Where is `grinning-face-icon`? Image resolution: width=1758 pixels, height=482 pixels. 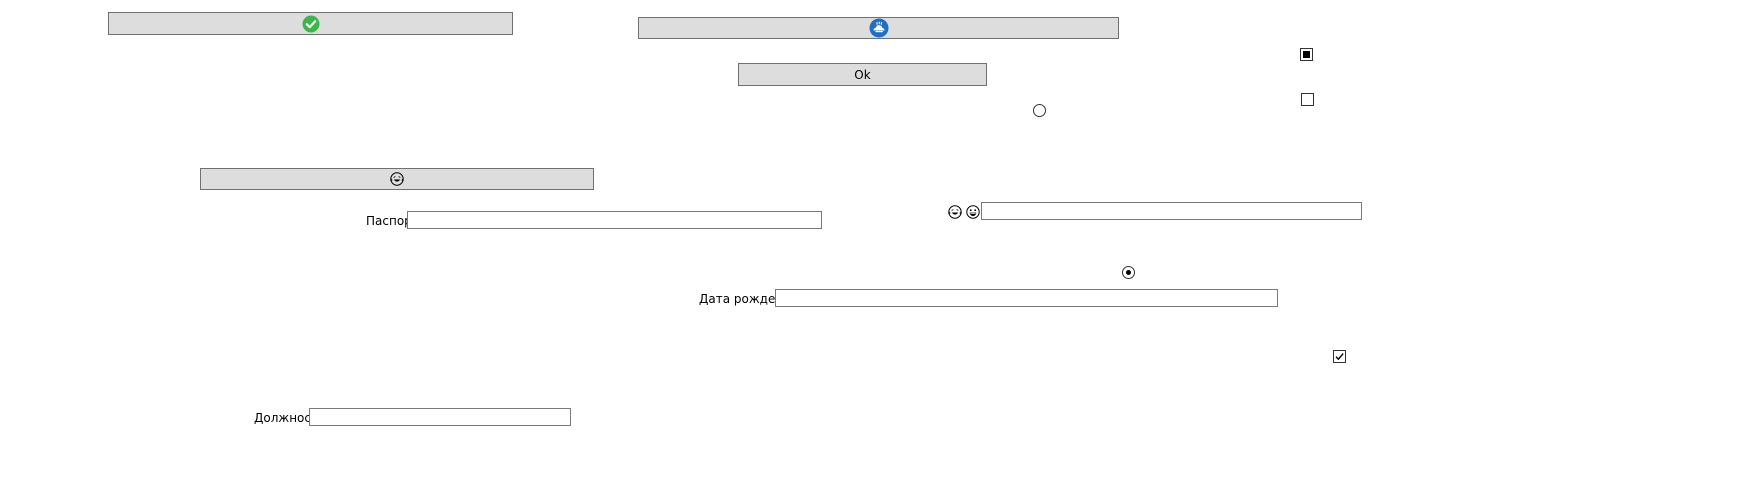
grinning-face-icon is located at coordinates (973, 212).